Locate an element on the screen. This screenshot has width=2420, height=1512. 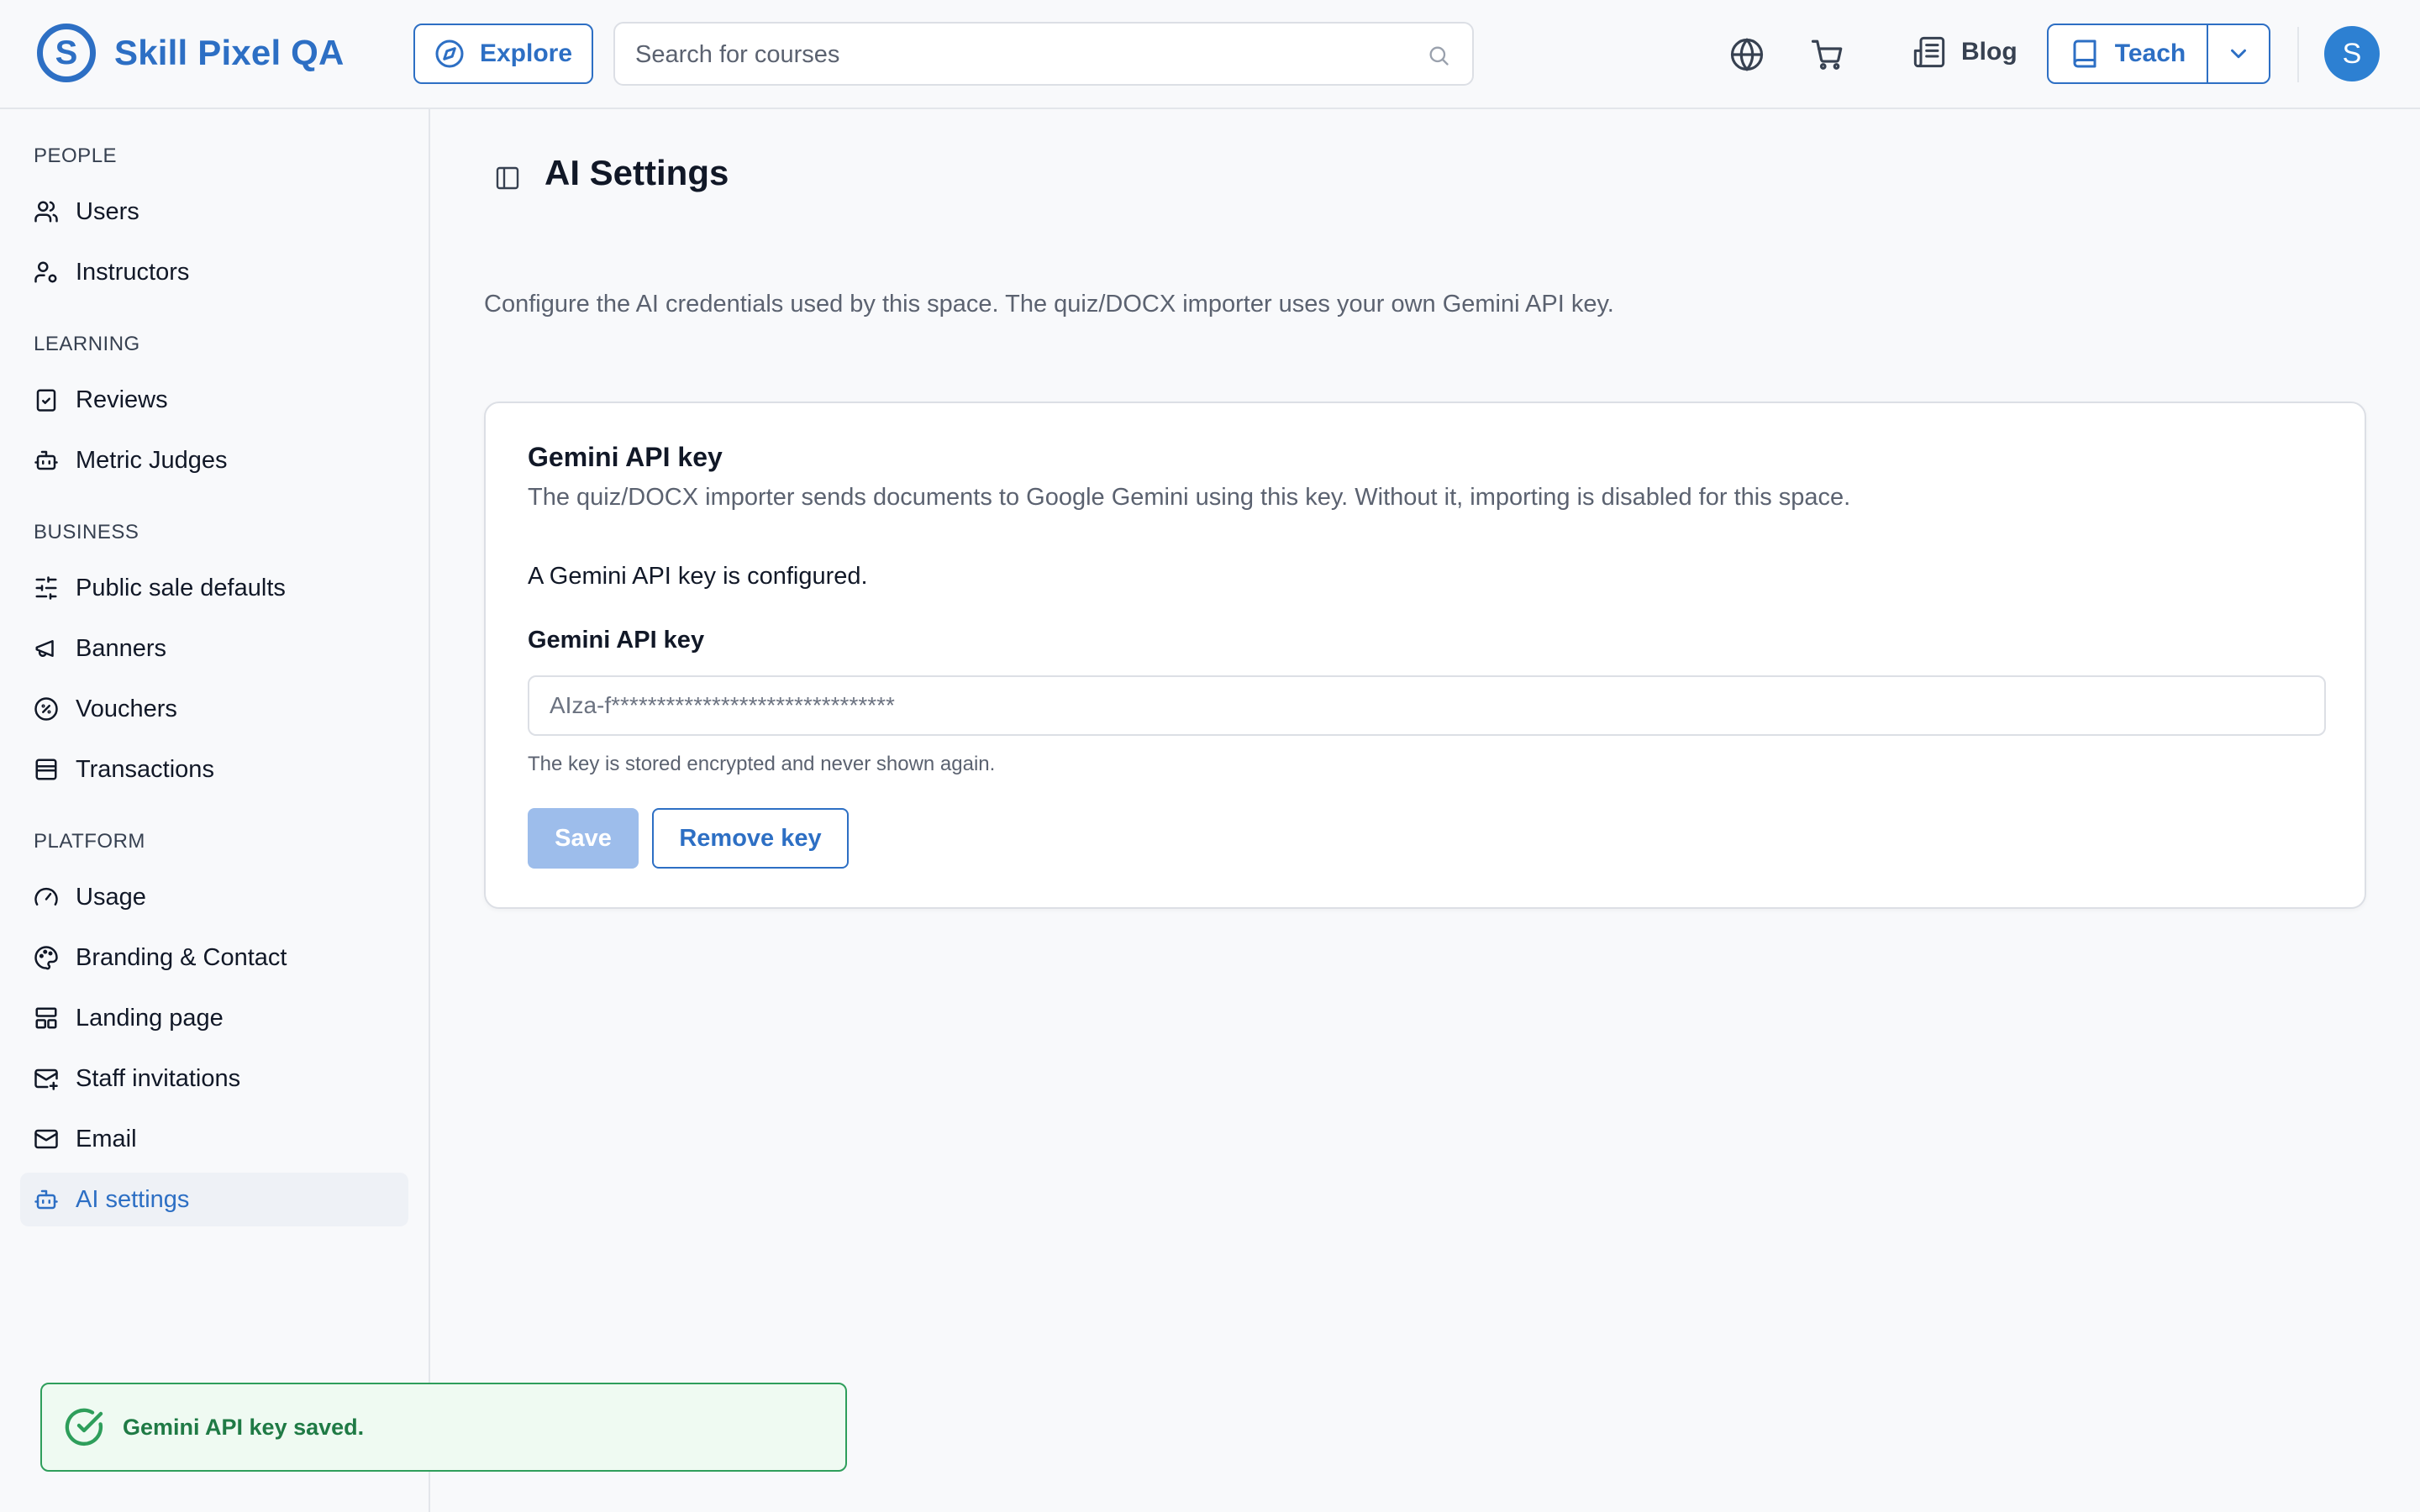
explore-label: Explore is located at coordinates (526, 53).